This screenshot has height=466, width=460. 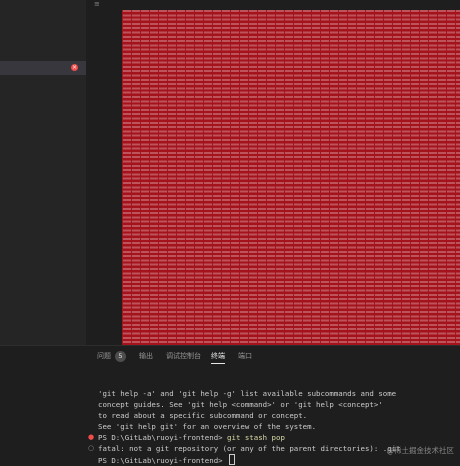 What do you see at coordinates (256, 437) in the screenshot?
I see `terminal-command: git stash pop` at bounding box center [256, 437].